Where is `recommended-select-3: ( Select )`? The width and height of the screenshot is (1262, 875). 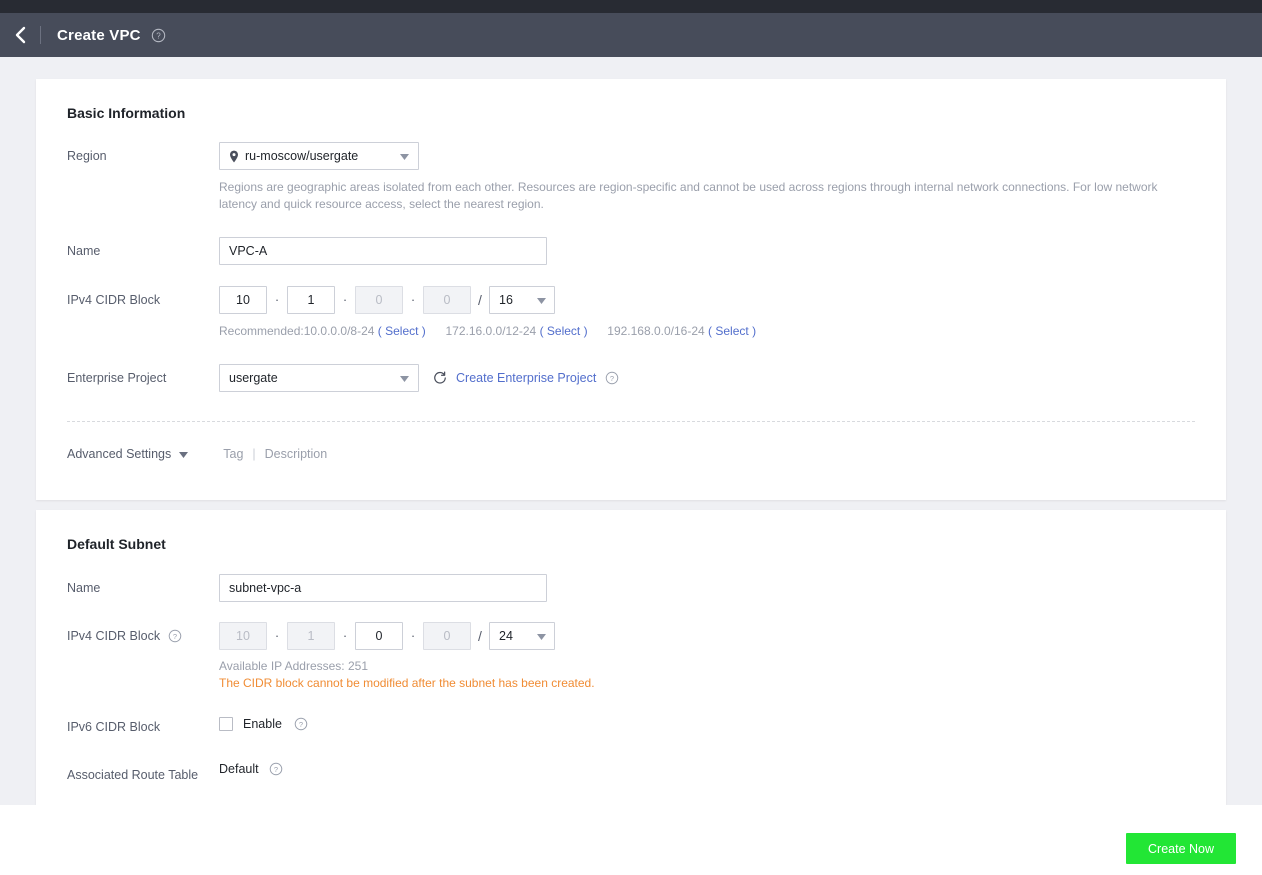
recommended-select-3: ( Select ) is located at coordinates (732, 331).